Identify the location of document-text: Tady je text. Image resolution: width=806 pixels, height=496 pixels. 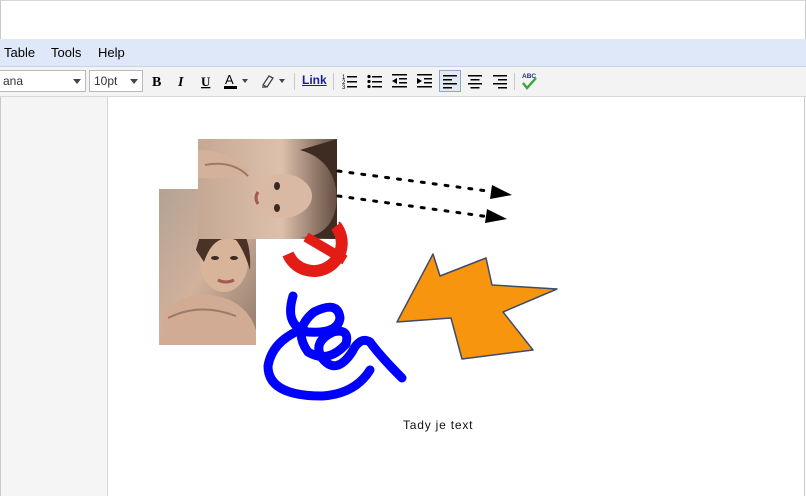
(438, 425).